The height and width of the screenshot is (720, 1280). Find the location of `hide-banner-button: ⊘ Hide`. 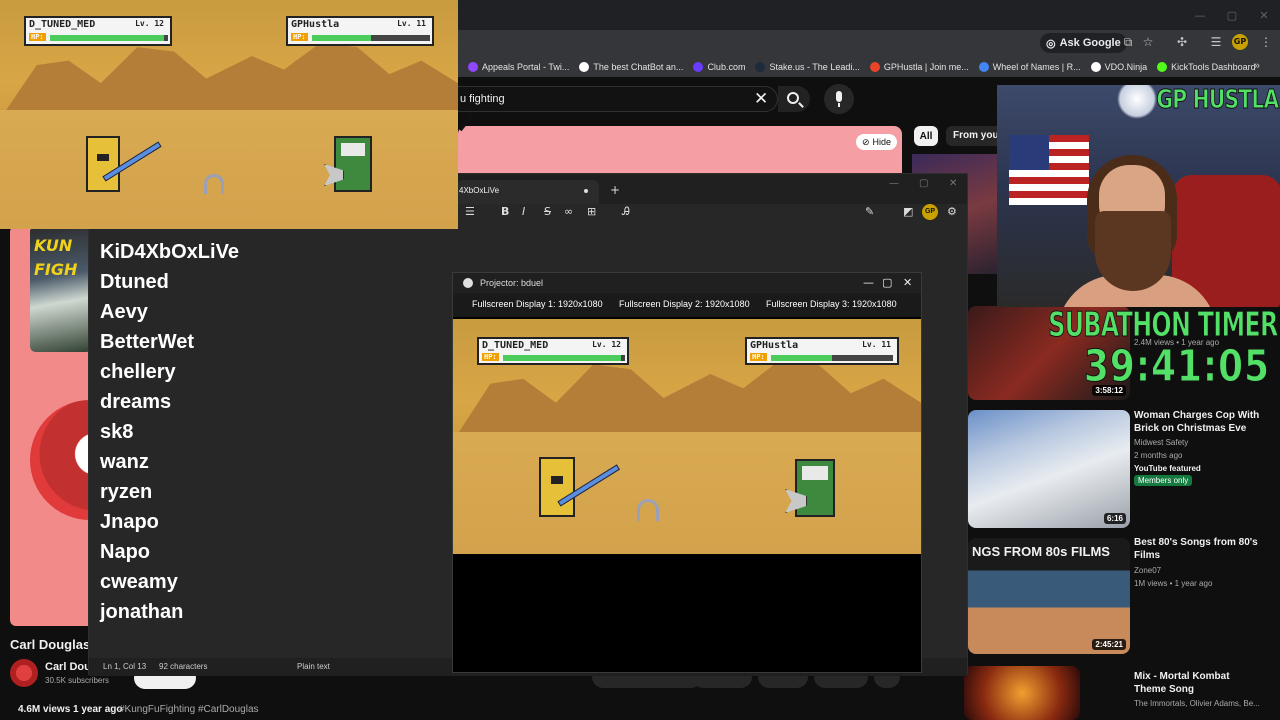

hide-banner-button: ⊘ Hide is located at coordinates (877, 142).